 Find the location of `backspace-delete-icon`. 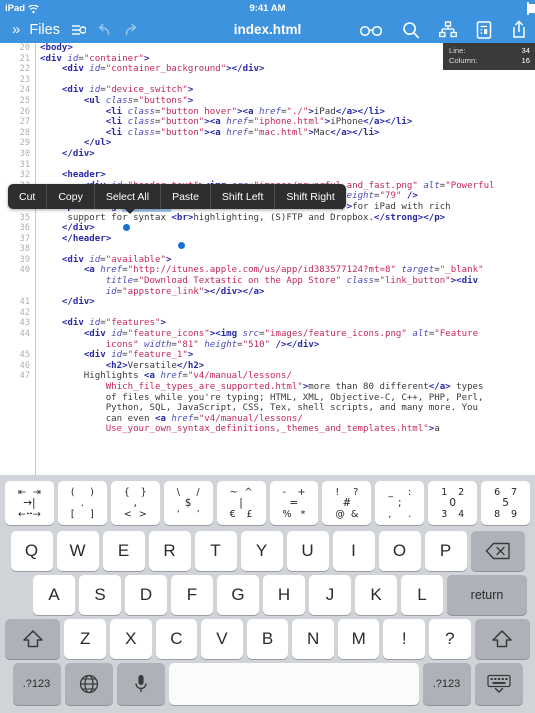

backspace-delete-icon is located at coordinates (497, 551).